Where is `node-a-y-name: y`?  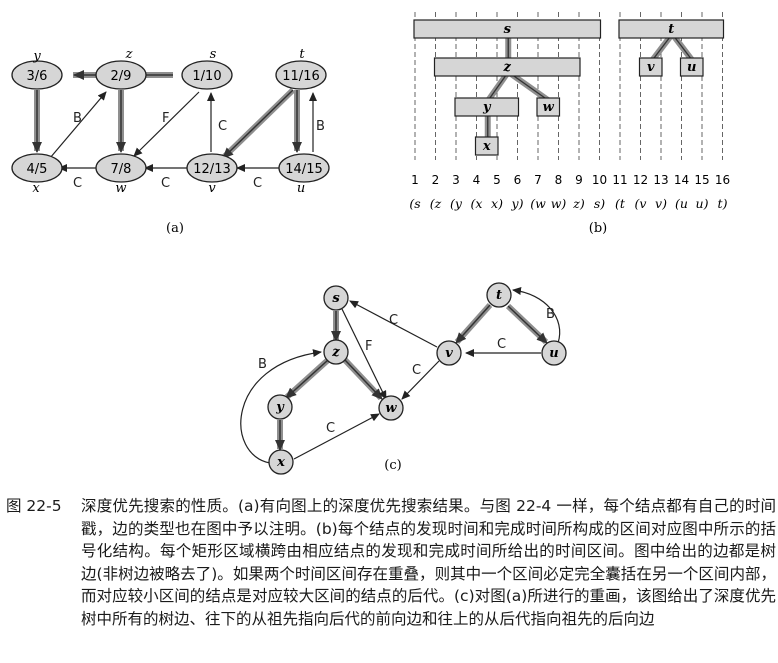
node-a-y-name: y is located at coordinates (36, 56).